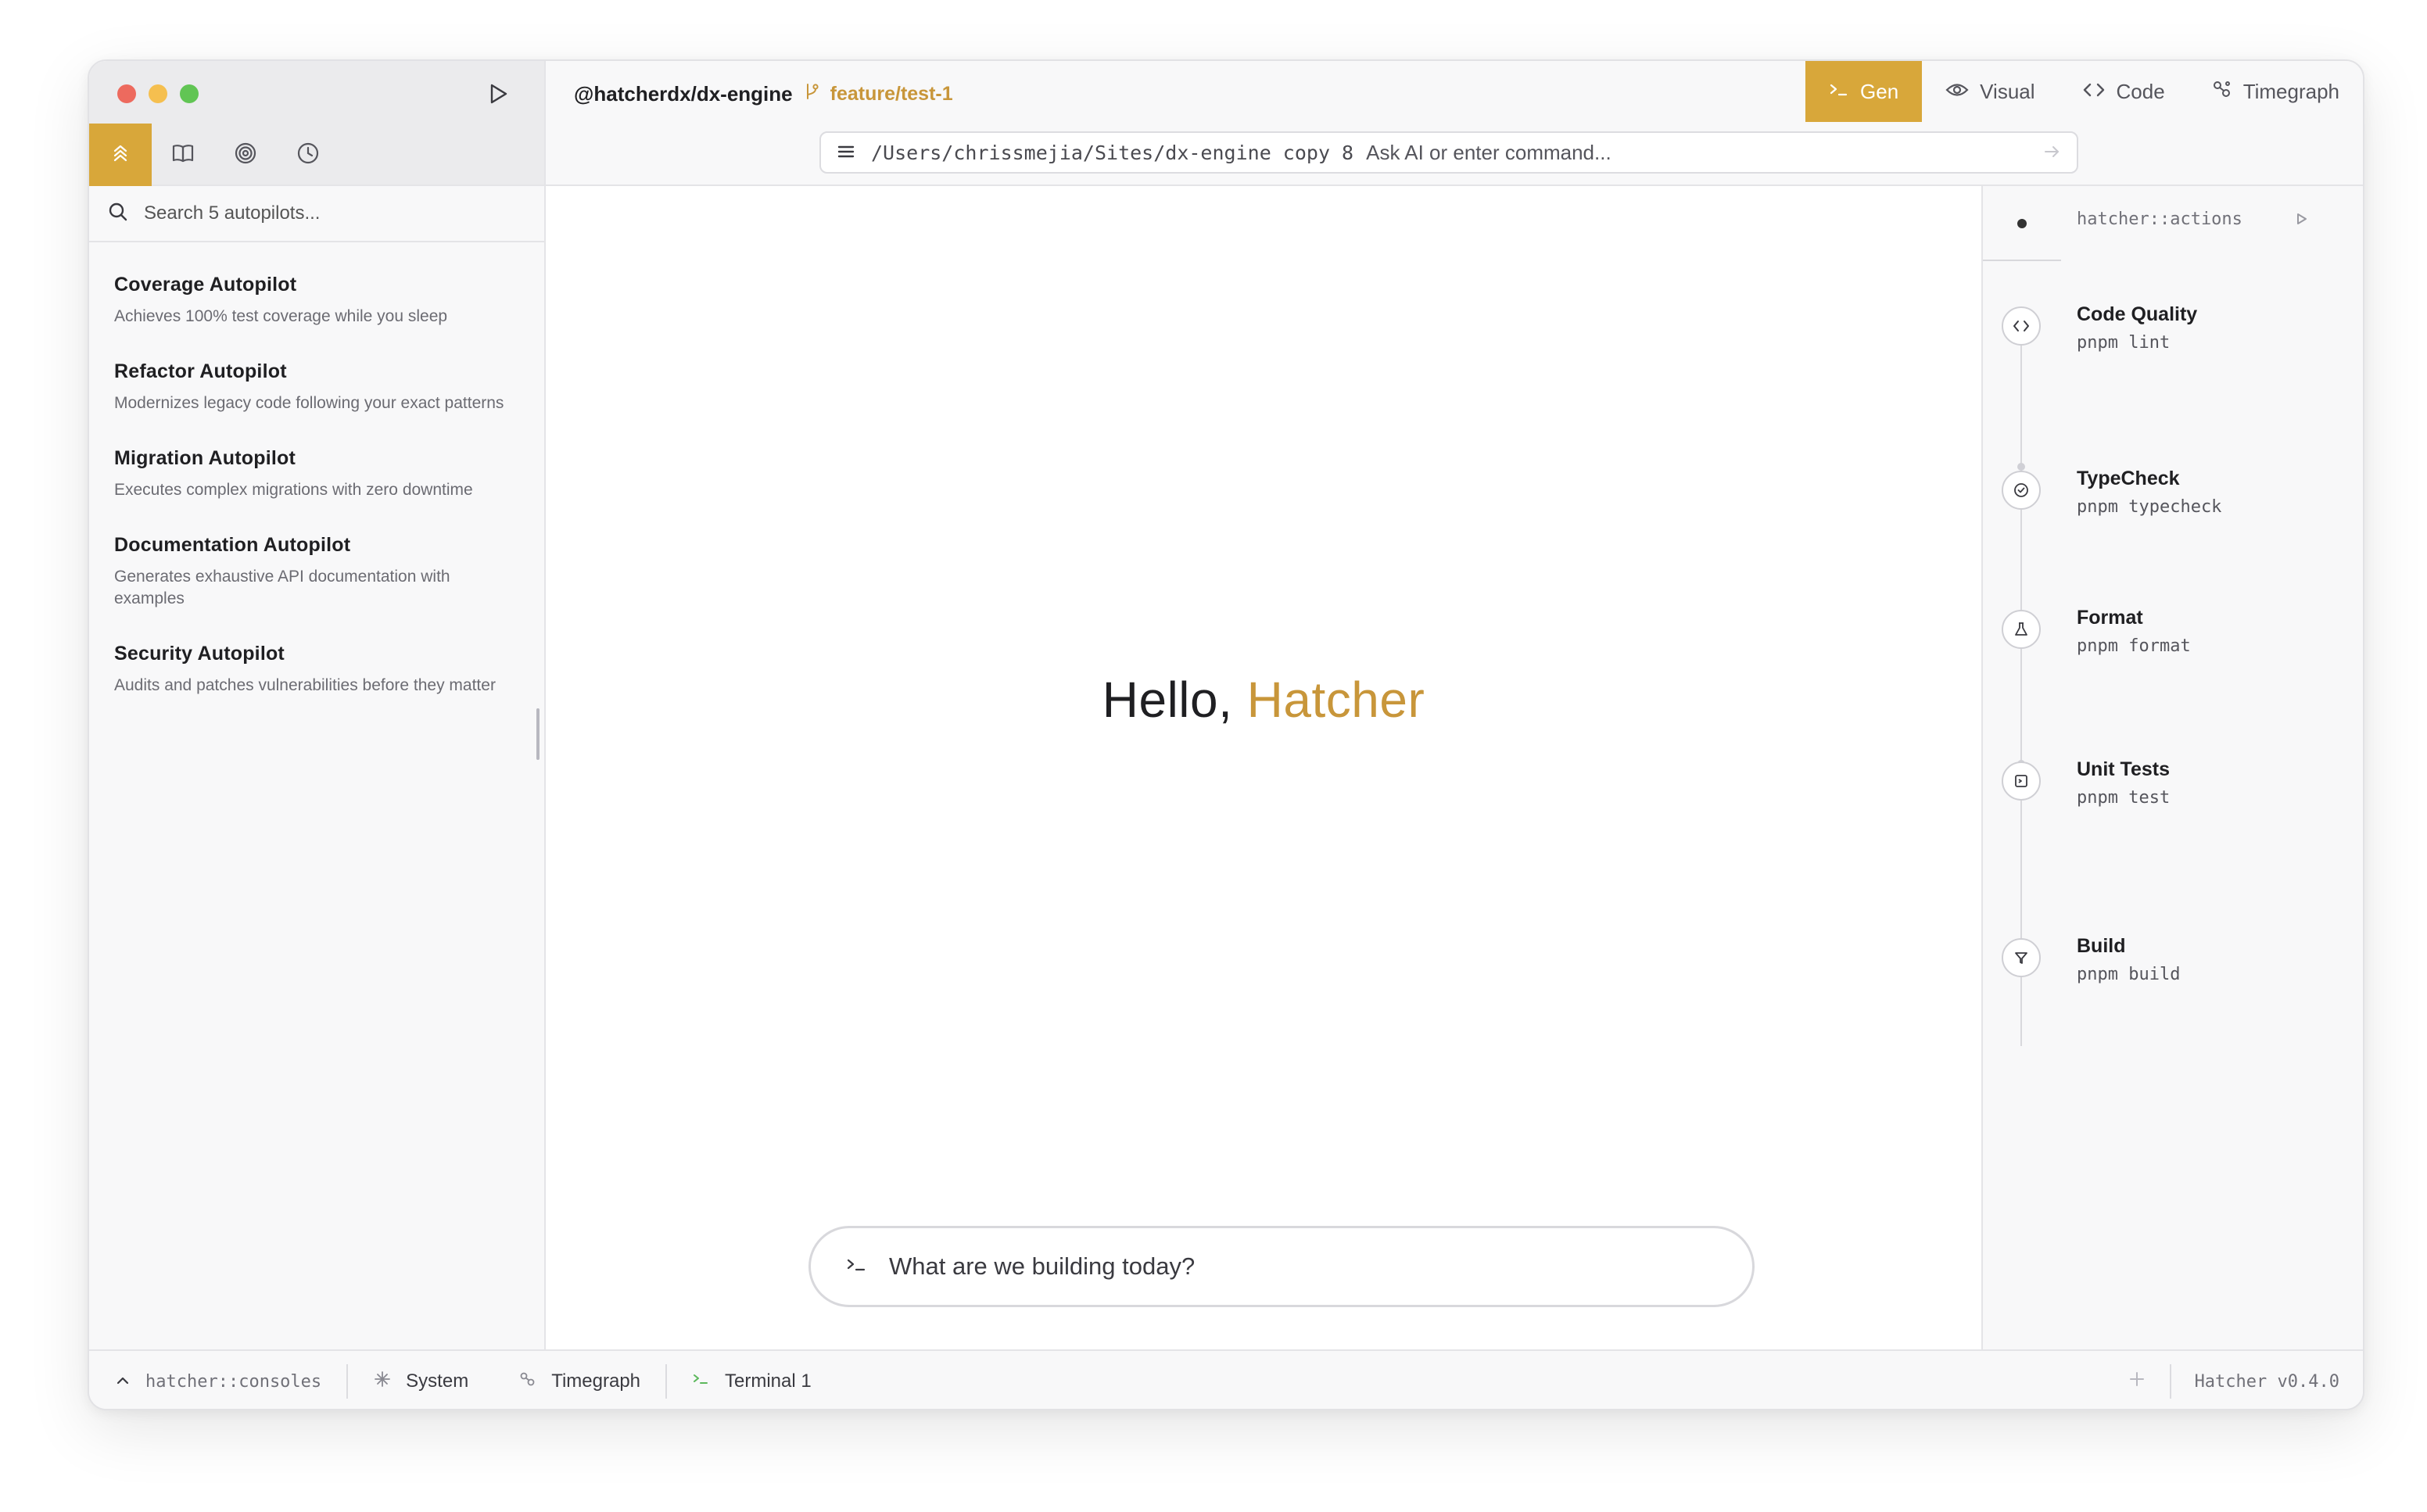 This screenshot has width=2427, height=1512. I want to click on test-icon, so click(2021, 781).